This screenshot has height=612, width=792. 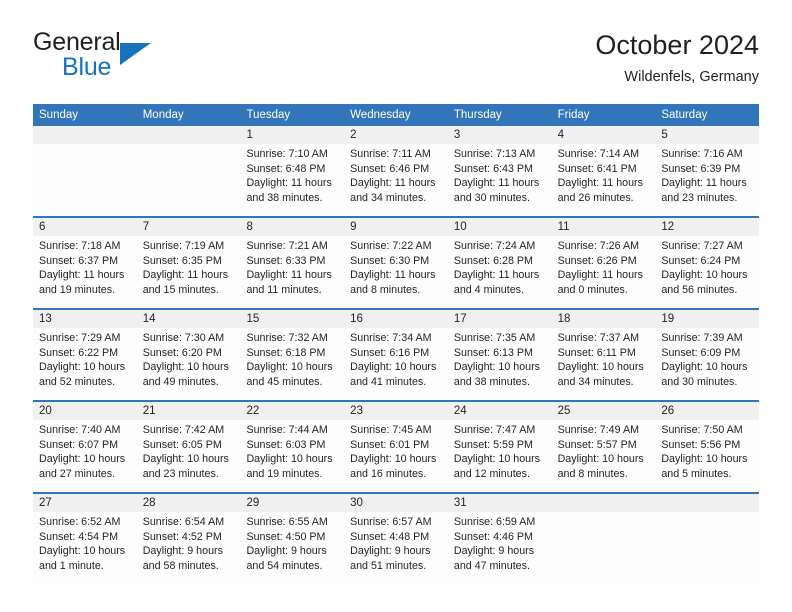 I want to click on day-number: 28, so click(x=189, y=503).